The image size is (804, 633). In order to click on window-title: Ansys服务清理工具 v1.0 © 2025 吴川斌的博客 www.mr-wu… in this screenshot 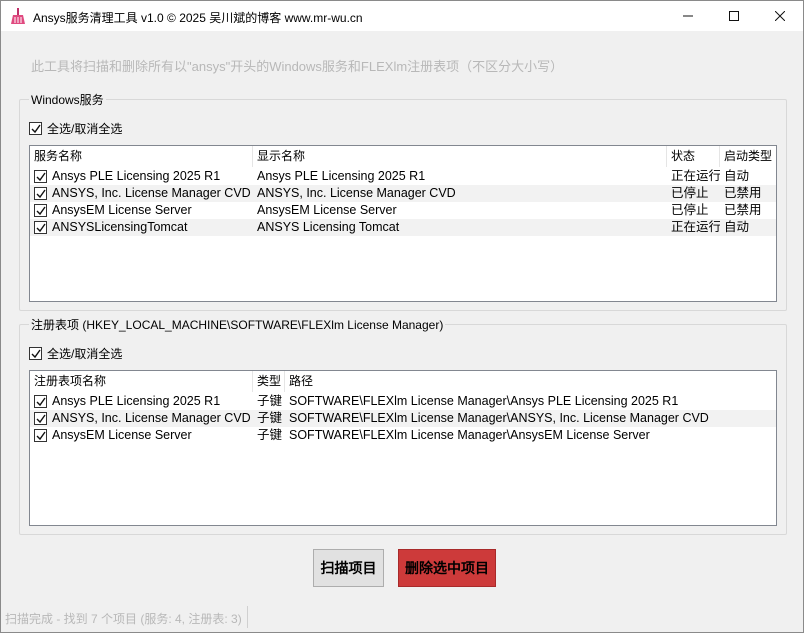, I will do `click(198, 18)`.